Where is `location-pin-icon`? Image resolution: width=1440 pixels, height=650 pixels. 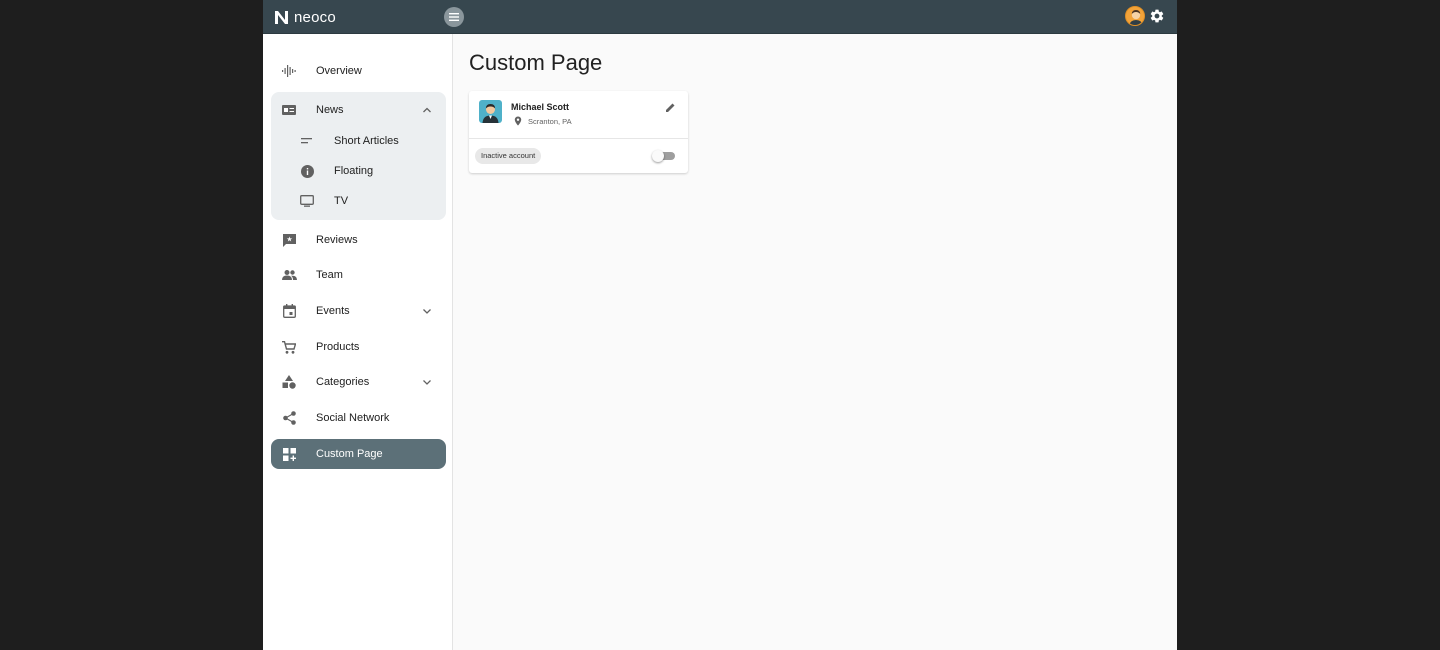
location-pin-icon is located at coordinates (518, 121).